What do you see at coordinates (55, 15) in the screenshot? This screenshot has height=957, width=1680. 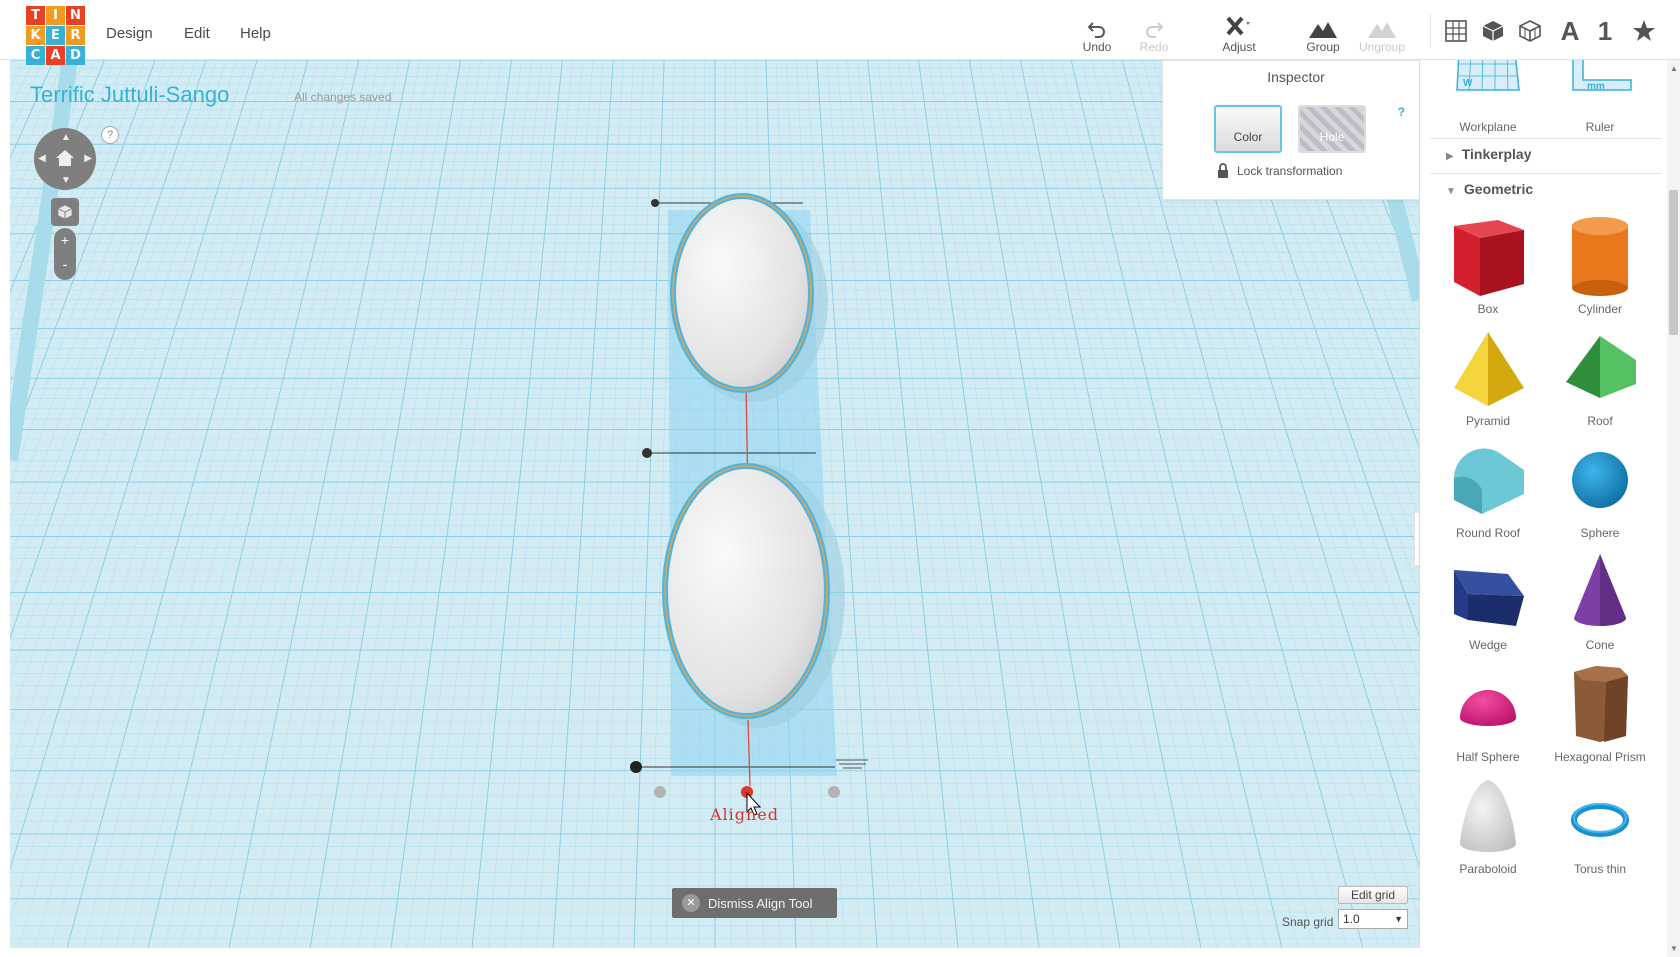 I see `logo-letter: I` at bounding box center [55, 15].